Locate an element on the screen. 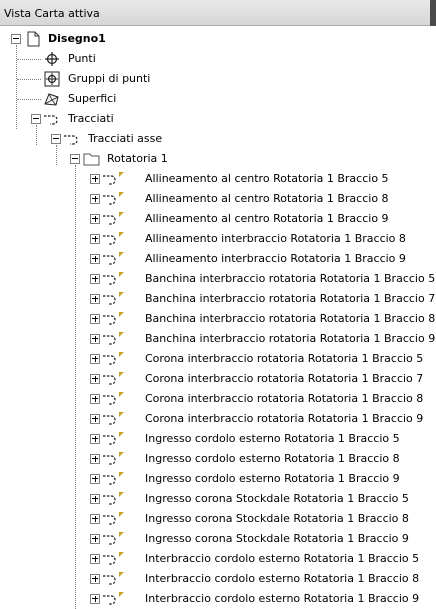  tree-node-tracciati-asse: Tracciati asse is located at coordinates (218, 139).